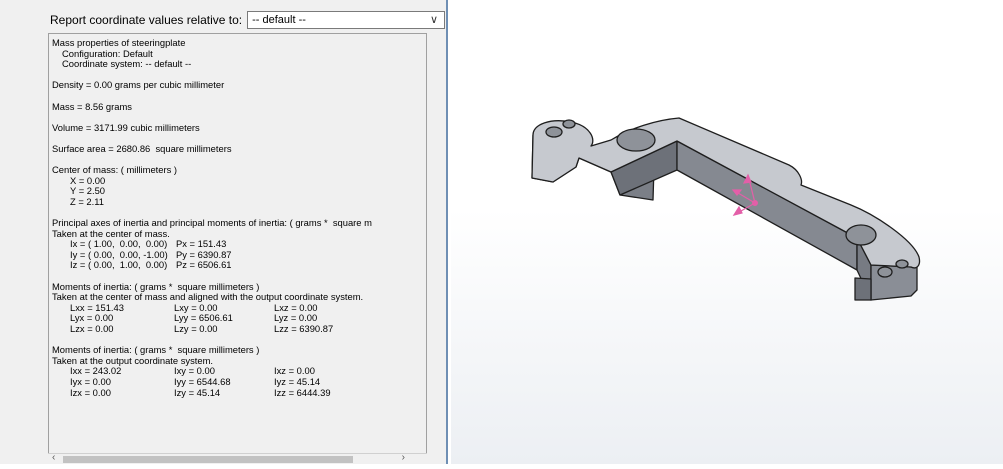 Image resolution: width=1003 pixels, height=469 pixels. I want to click on scrollbar-thumb, so click(208, 459).